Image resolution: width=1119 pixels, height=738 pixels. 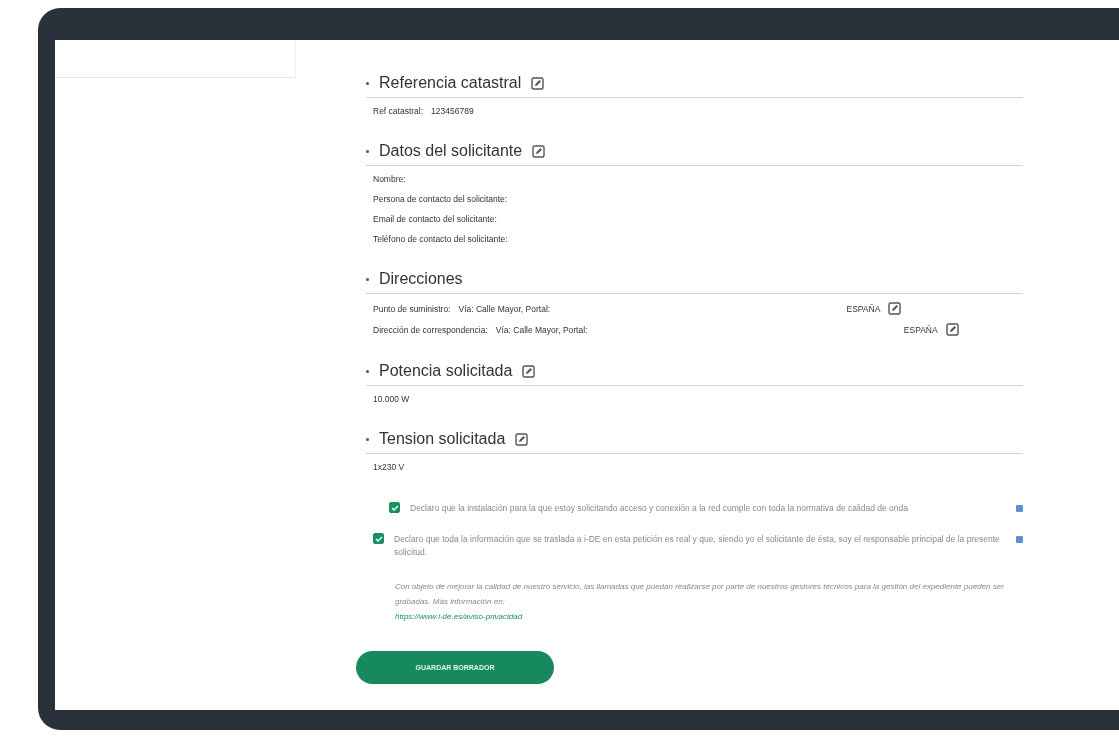 What do you see at coordinates (452, 111) in the screenshot?
I see `field-value: 123456789` at bounding box center [452, 111].